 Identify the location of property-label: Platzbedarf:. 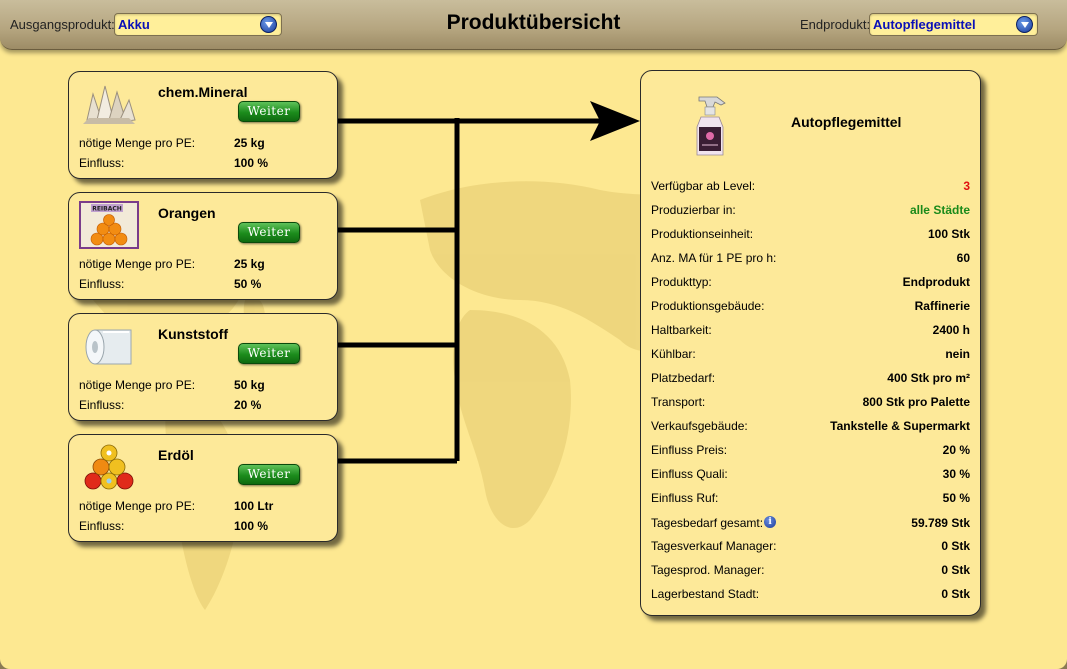
(683, 378).